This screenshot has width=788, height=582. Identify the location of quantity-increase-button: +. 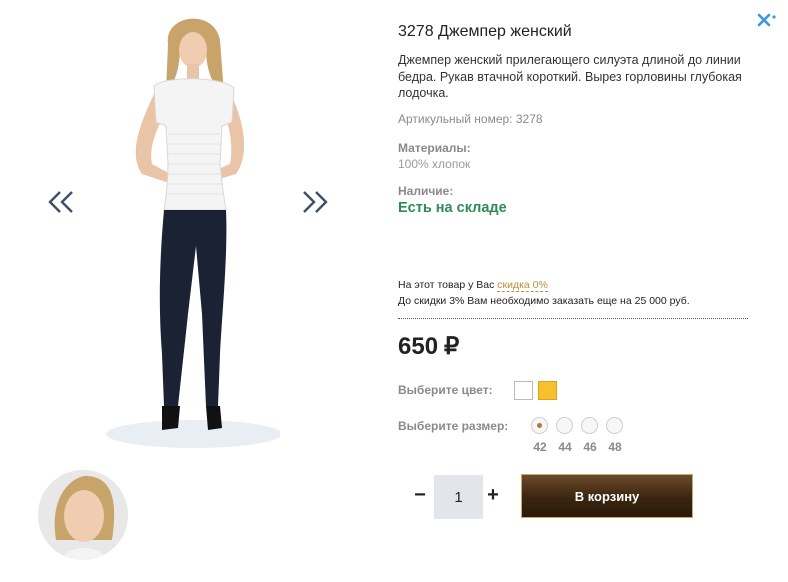
(493, 495).